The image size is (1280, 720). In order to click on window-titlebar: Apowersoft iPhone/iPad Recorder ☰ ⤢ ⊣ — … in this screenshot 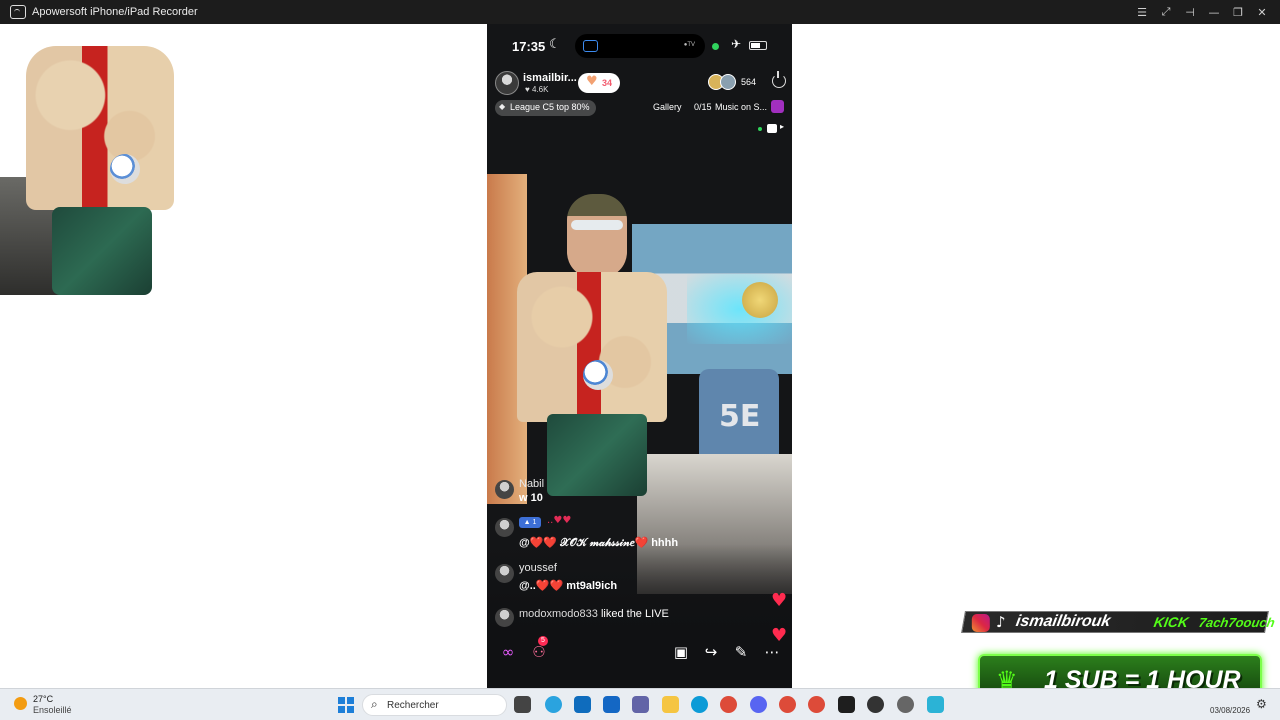, I will do `click(640, 12)`.